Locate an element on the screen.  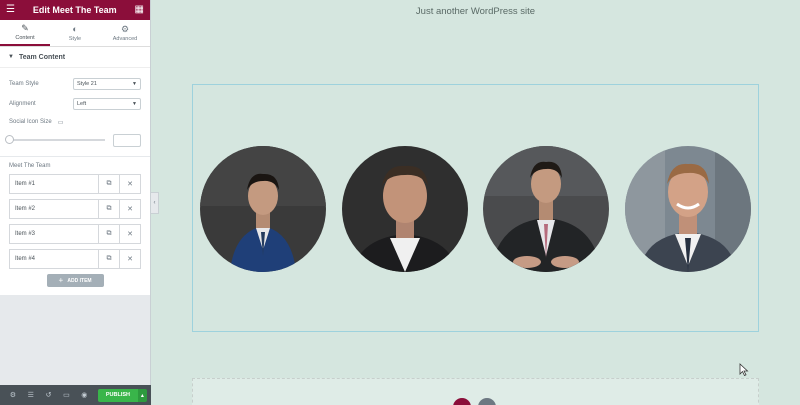
add-section-area is located at coordinates (475, 391).